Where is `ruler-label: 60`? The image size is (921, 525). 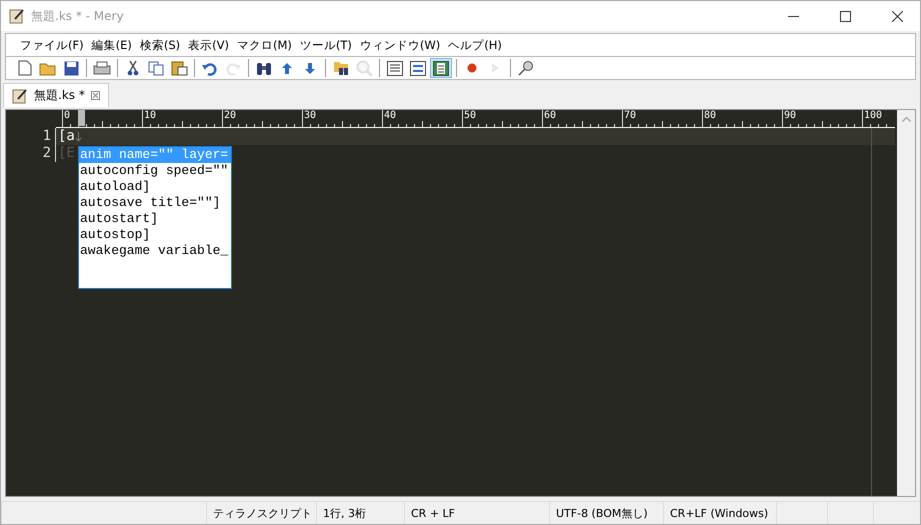
ruler-label: 60 is located at coordinates (550, 115).